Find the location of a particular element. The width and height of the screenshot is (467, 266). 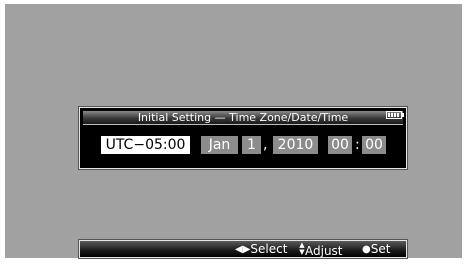

set-guide: ●Set is located at coordinates (376, 249).